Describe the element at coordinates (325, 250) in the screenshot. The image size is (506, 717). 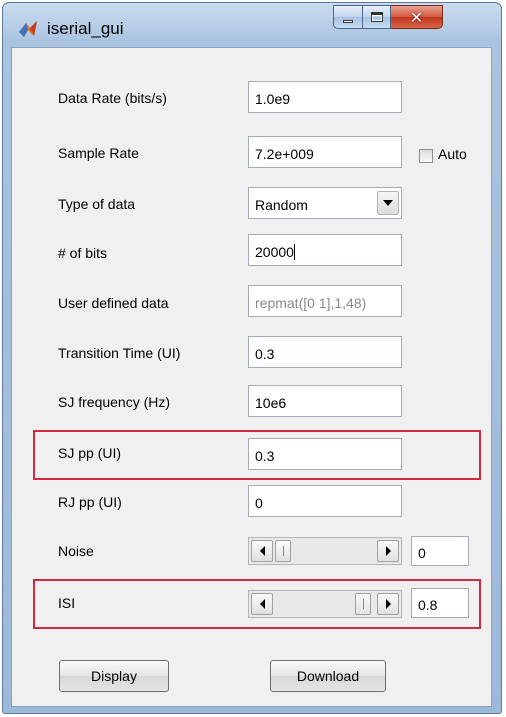
I see `num-bits-input: 20000` at that location.